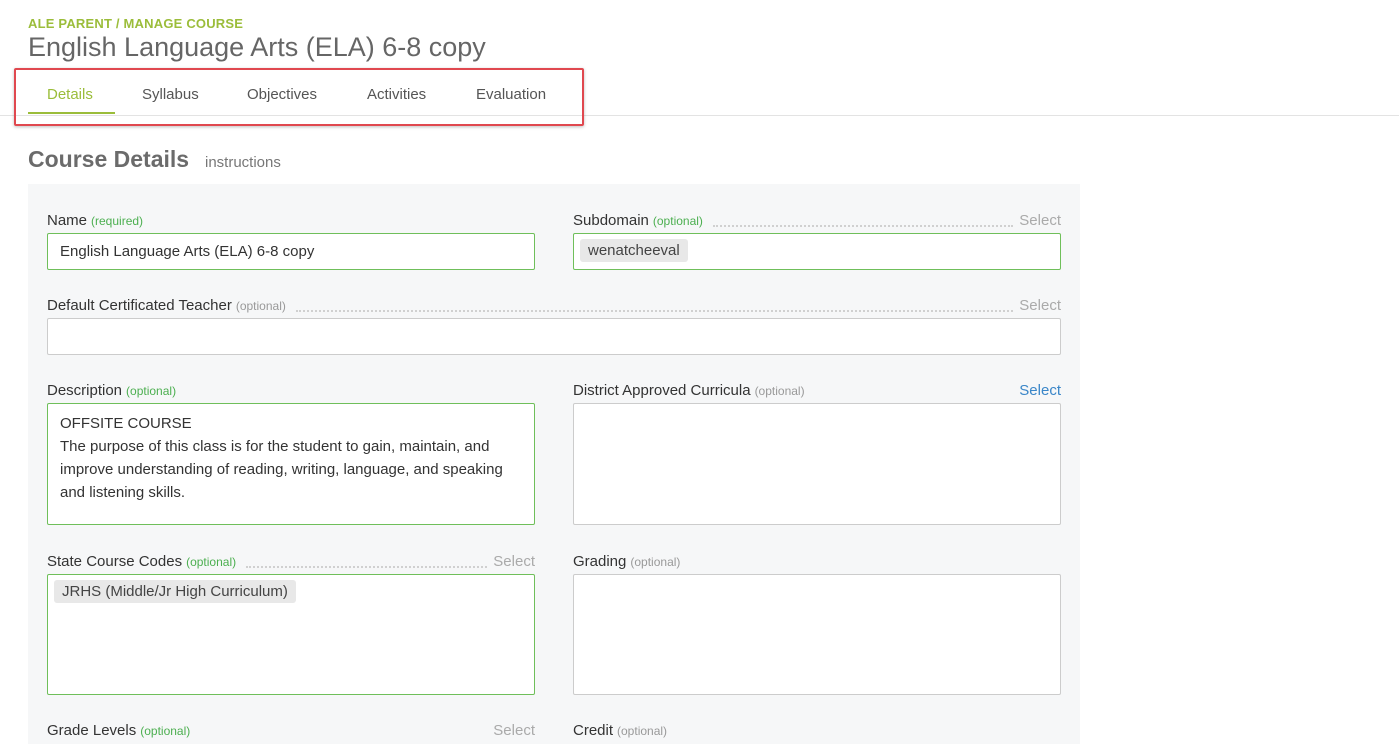  I want to click on tab-evaluation: Evaluation, so click(511, 100).